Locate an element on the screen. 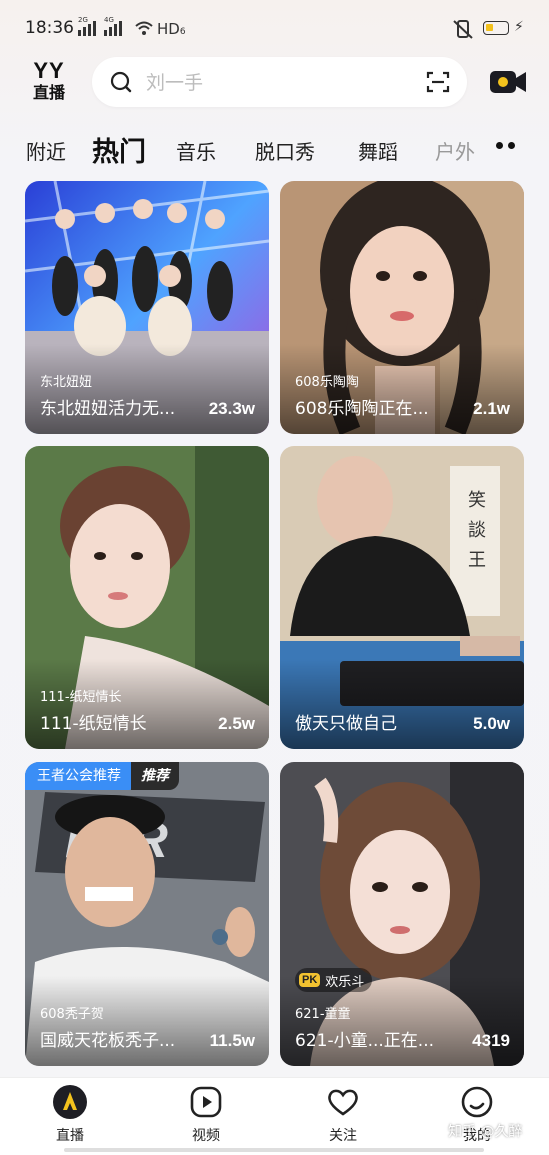  tab-talk-show: 脱口秀 is located at coordinates (285, 150).